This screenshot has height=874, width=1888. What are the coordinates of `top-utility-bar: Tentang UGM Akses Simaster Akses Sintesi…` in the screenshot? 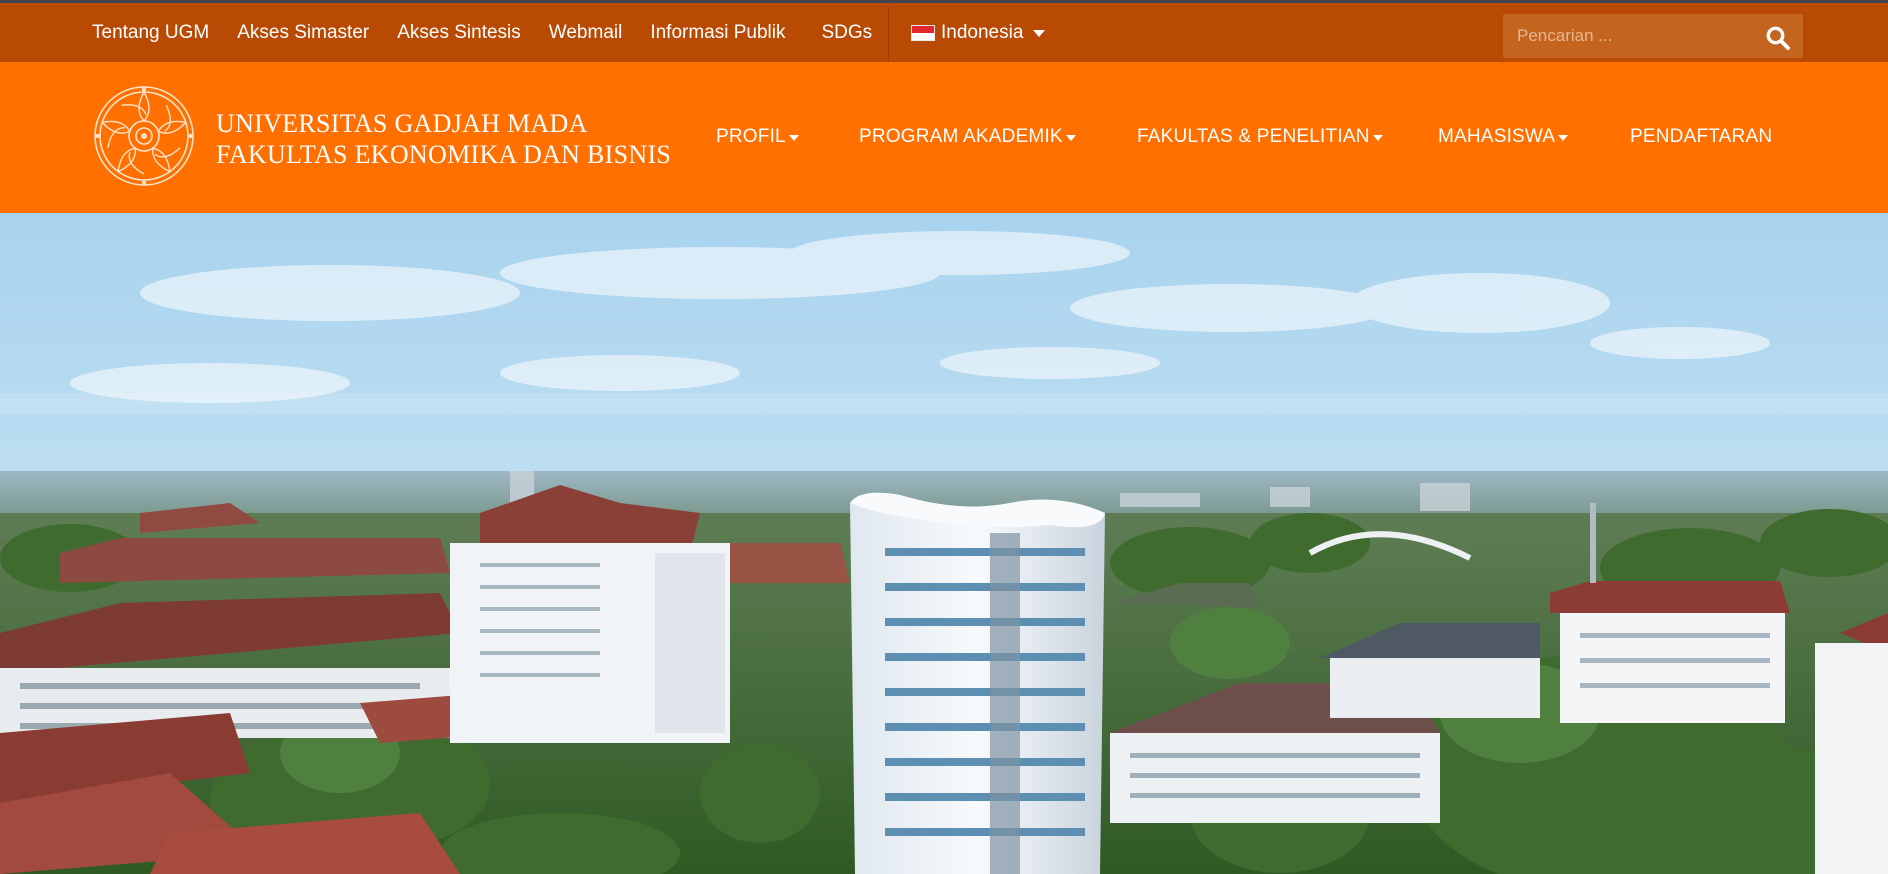 It's located at (944, 31).